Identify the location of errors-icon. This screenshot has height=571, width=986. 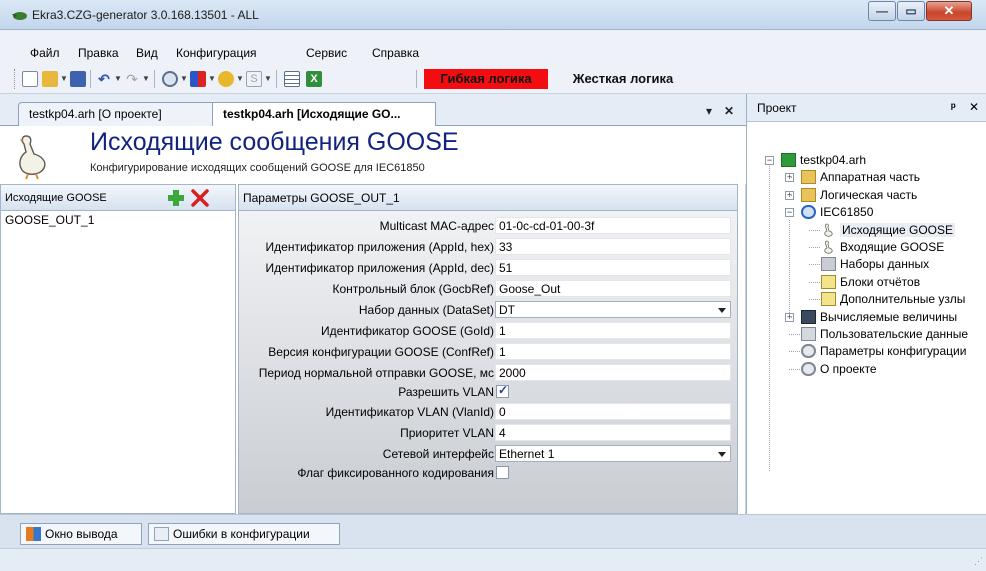
(161, 534).